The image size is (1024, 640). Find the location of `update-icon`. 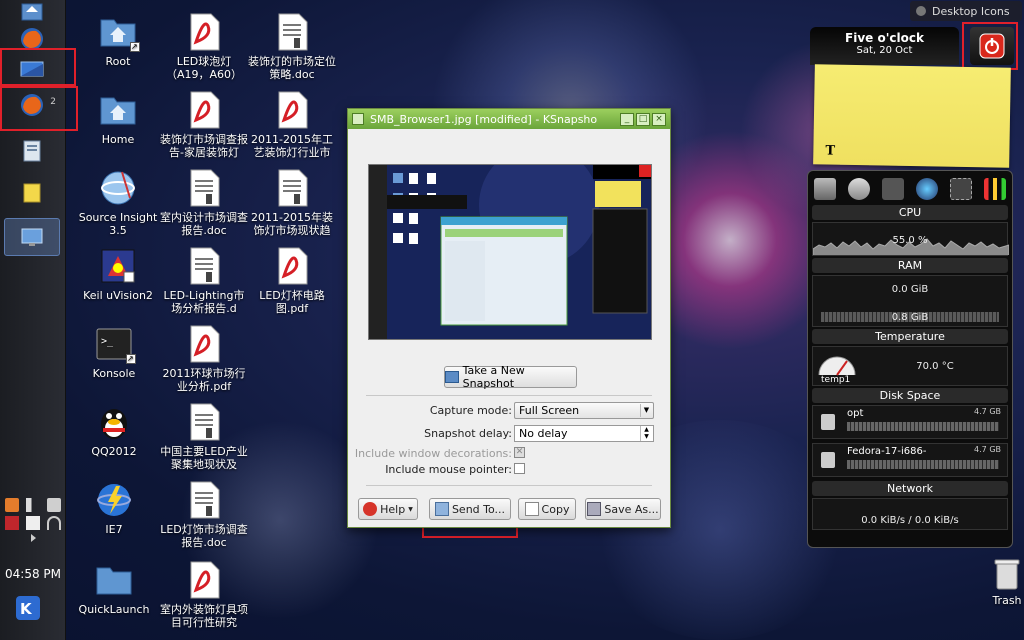

update-icon is located at coordinates (12, 505).